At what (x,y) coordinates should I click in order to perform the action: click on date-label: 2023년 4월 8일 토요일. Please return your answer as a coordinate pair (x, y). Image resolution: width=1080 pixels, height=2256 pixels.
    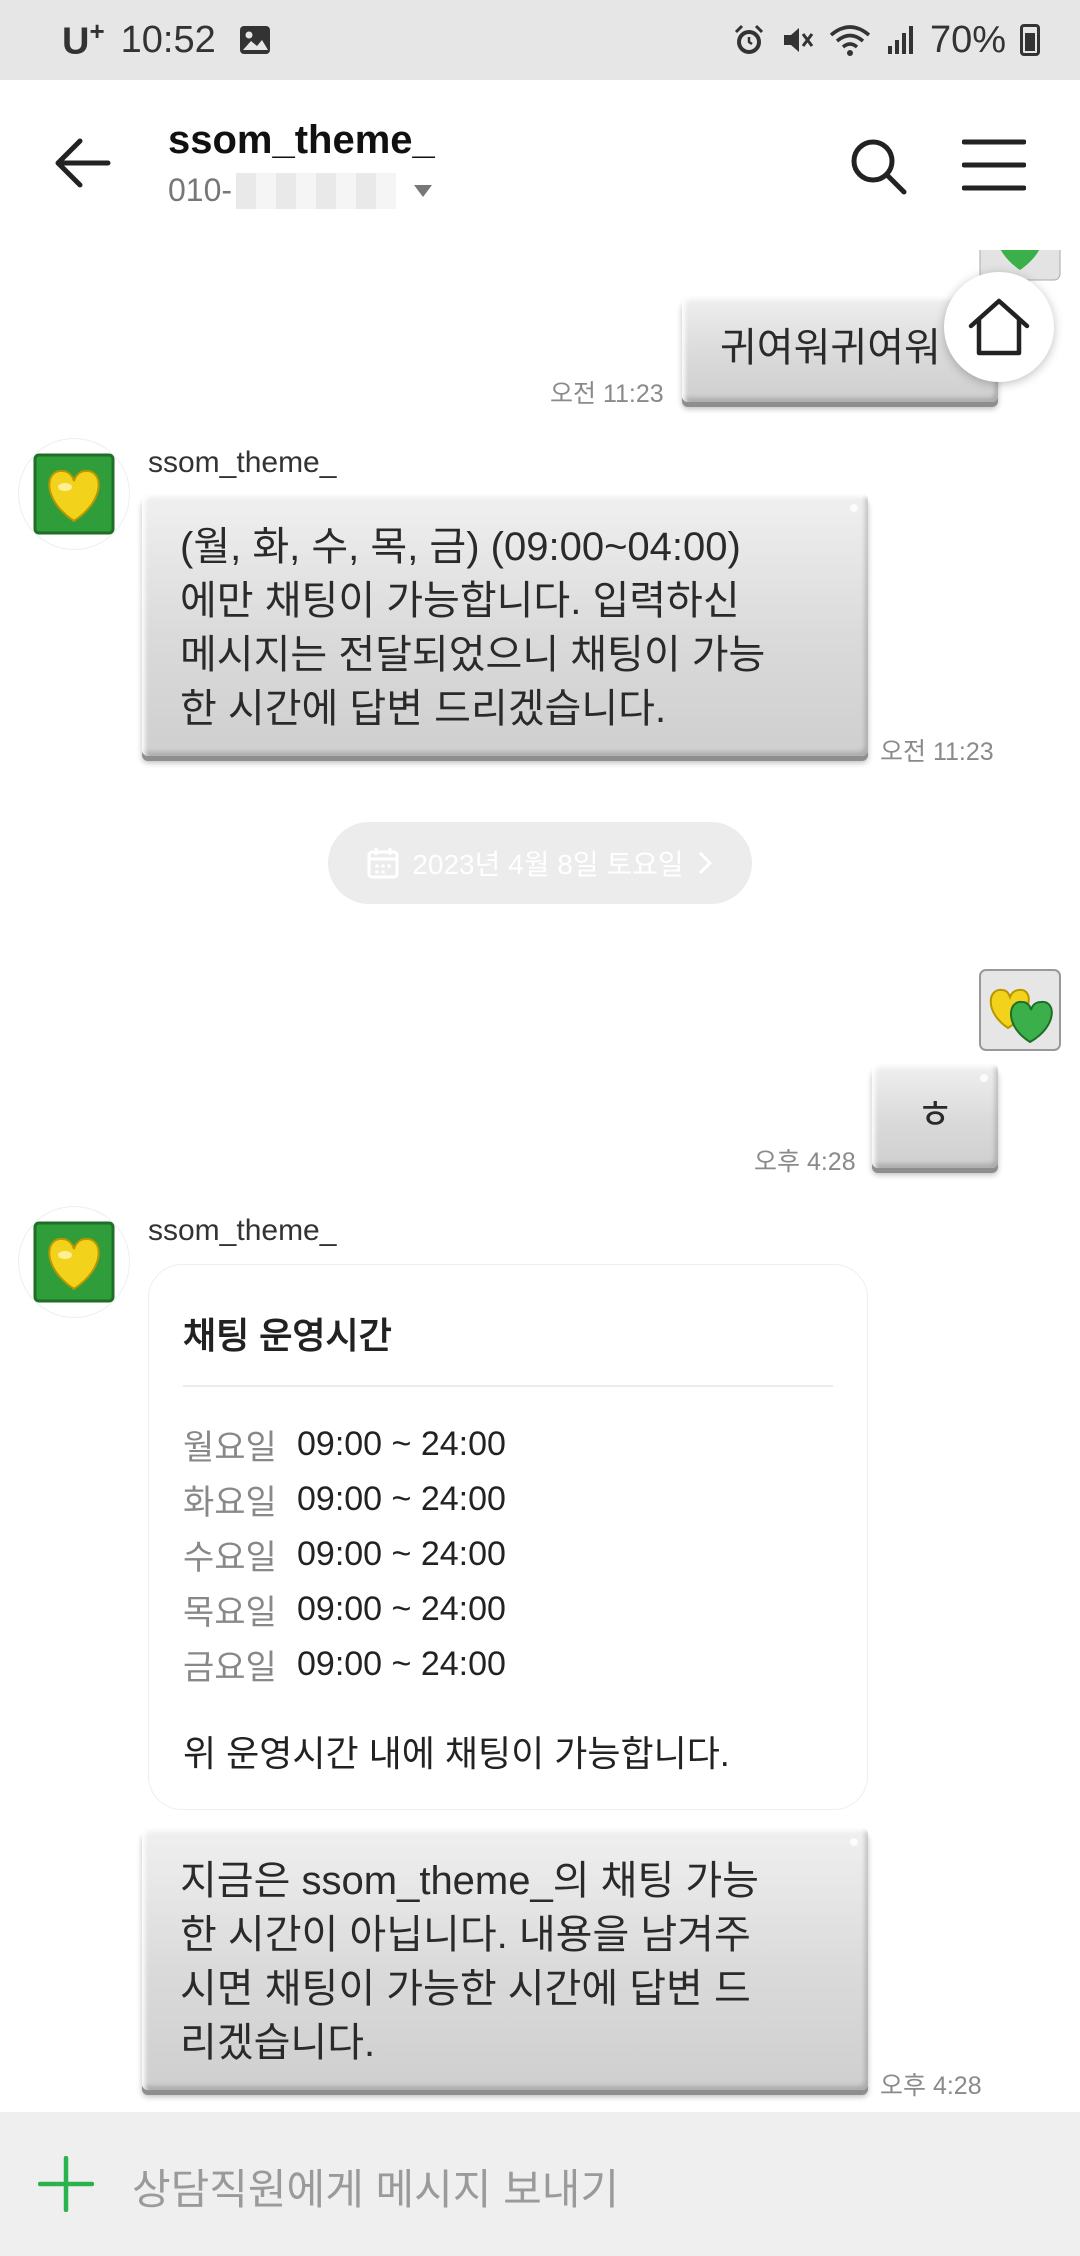
    Looking at the image, I should click on (548, 864).